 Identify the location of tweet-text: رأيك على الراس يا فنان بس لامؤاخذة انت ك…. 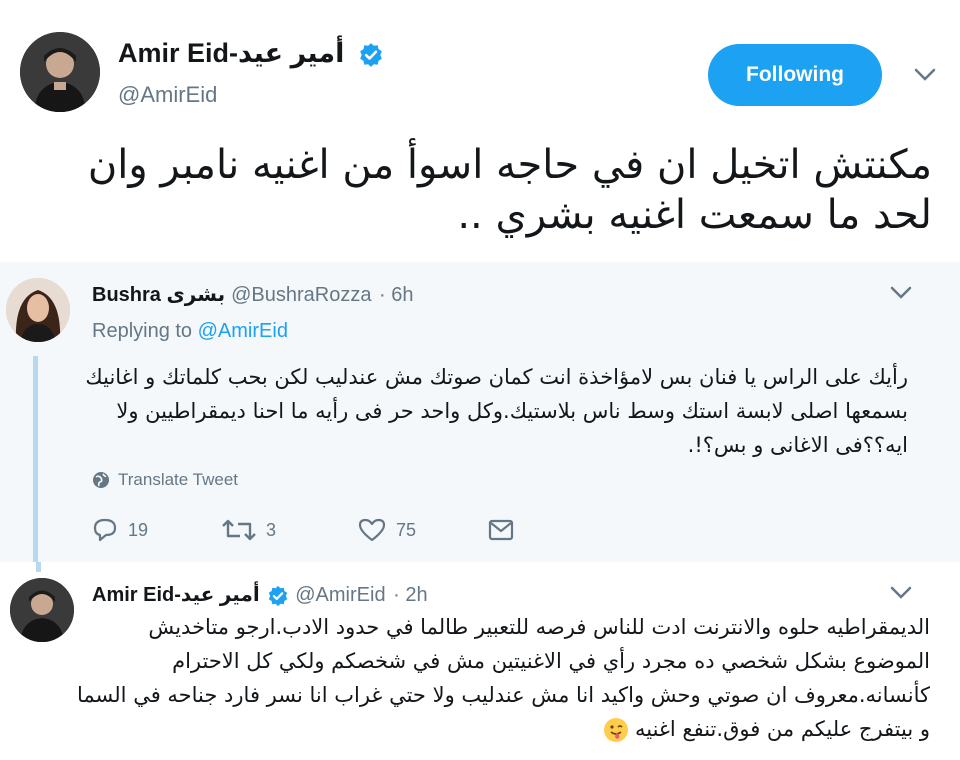
(496, 411).